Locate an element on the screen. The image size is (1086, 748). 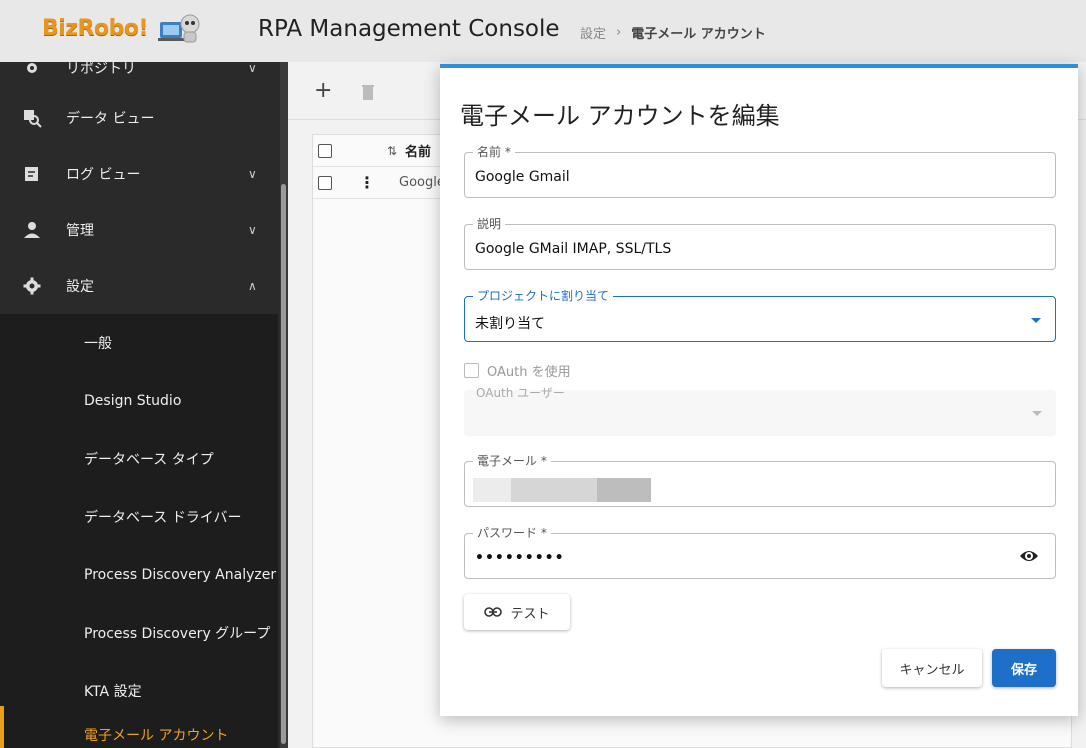
sidebar-subitem-design-studio: Design Studio is located at coordinates (139, 401).